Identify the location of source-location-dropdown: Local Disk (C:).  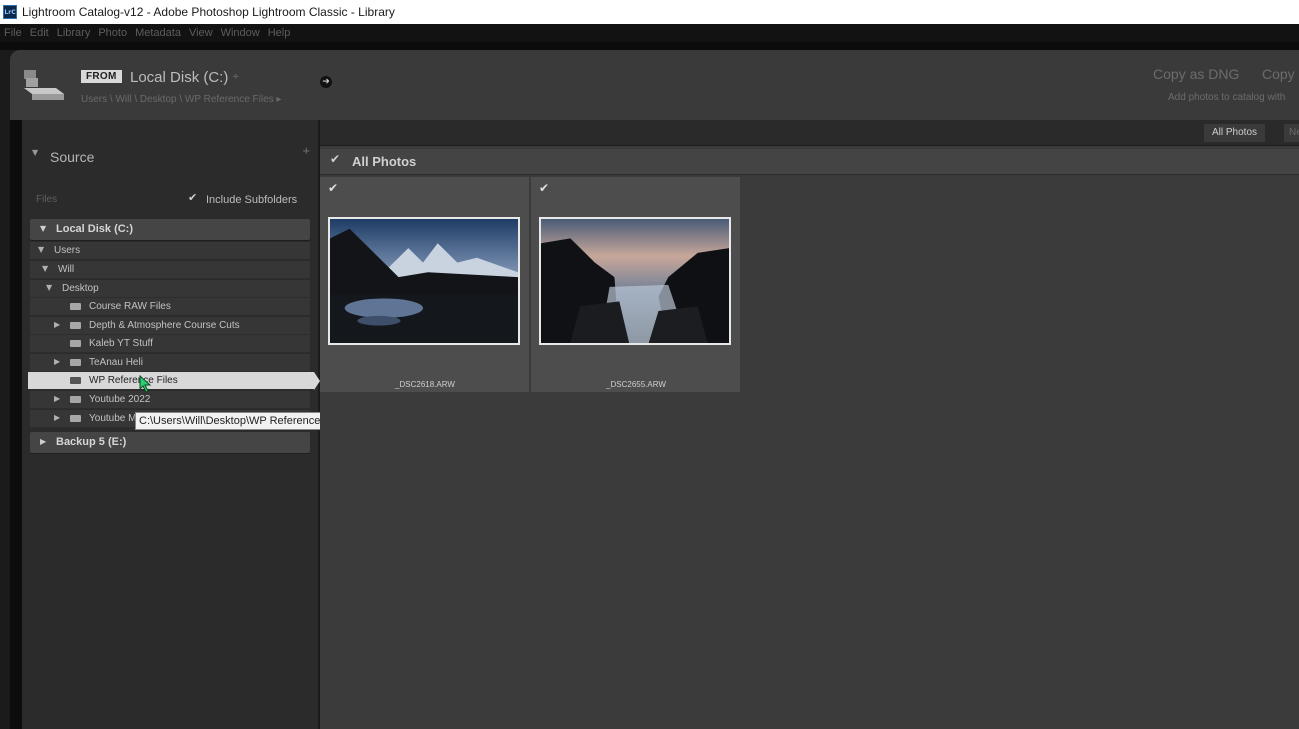
(179, 77).